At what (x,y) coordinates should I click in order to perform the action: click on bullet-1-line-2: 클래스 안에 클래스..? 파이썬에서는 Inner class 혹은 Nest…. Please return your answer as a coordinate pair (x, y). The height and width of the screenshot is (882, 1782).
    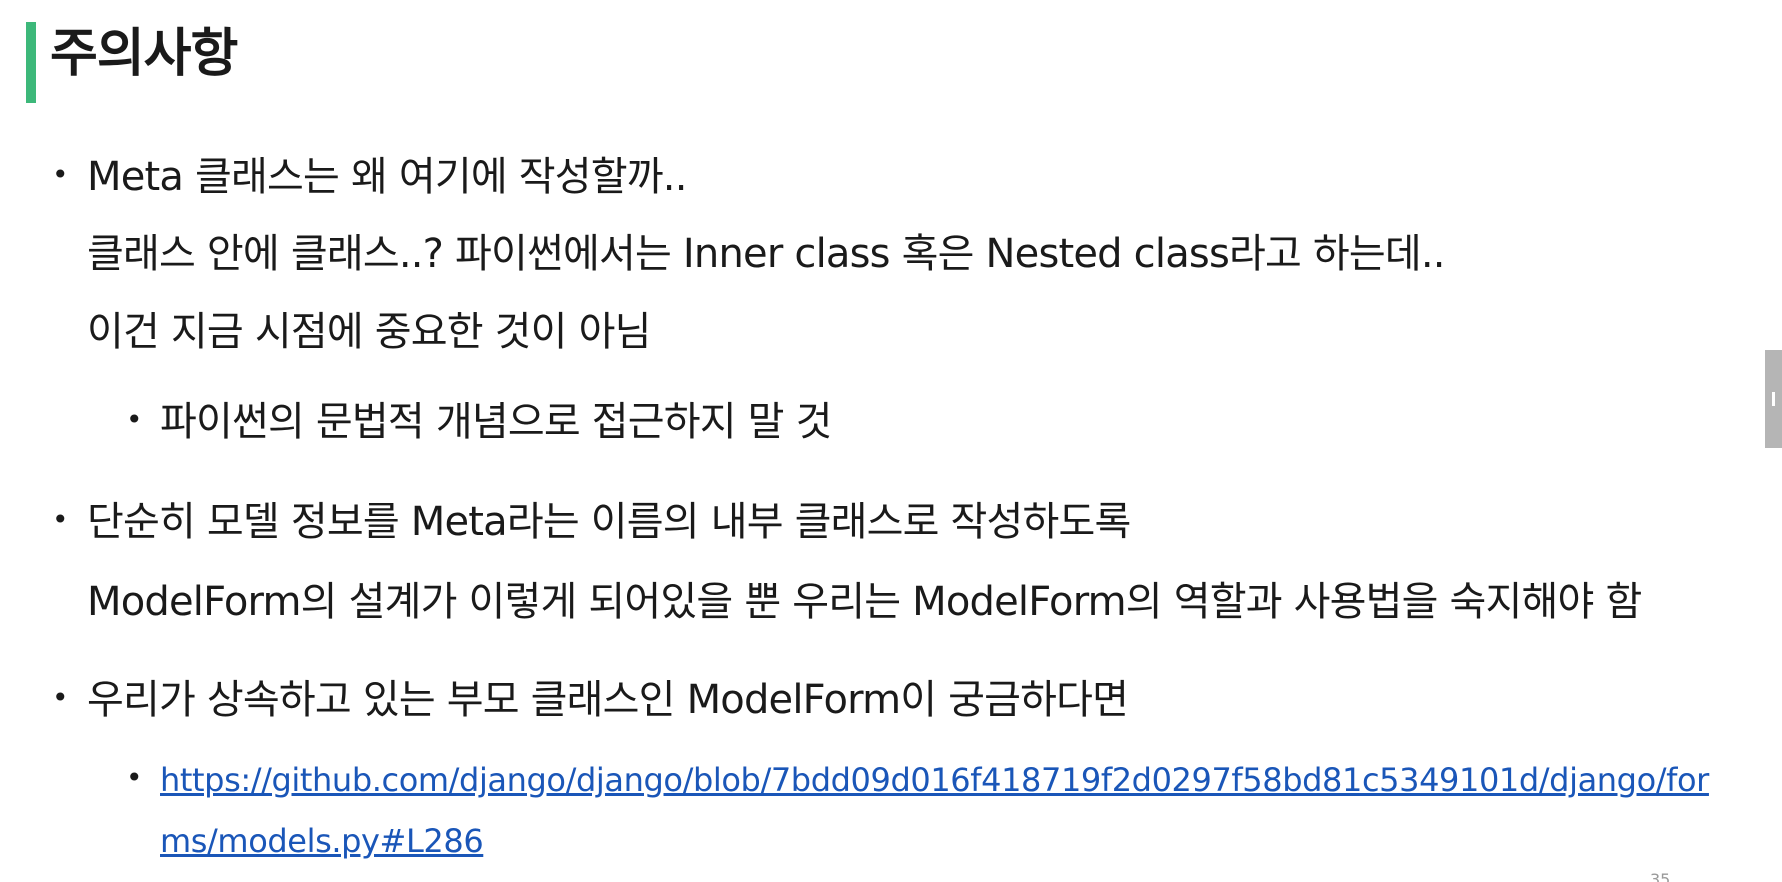
    Looking at the image, I should click on (766, 254).